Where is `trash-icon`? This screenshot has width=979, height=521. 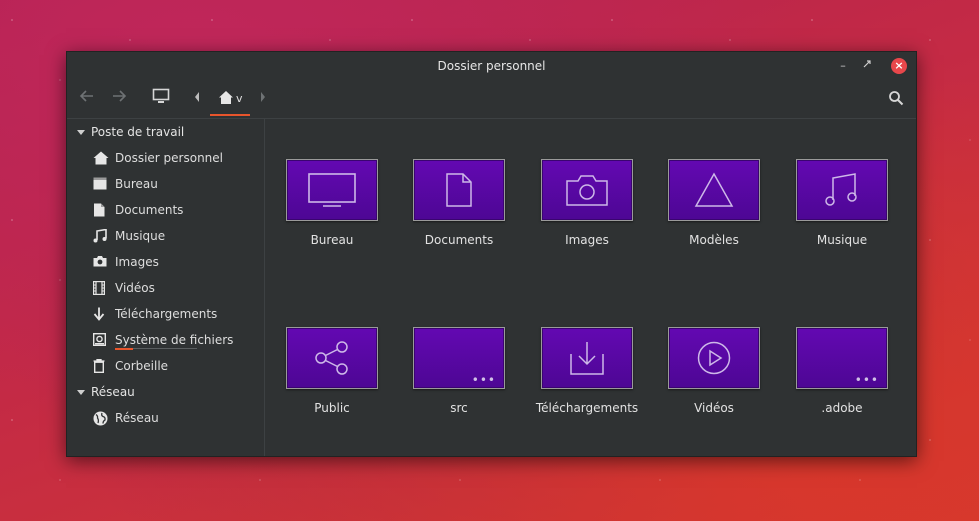
trash-icon is located at coordinates (99, 366).